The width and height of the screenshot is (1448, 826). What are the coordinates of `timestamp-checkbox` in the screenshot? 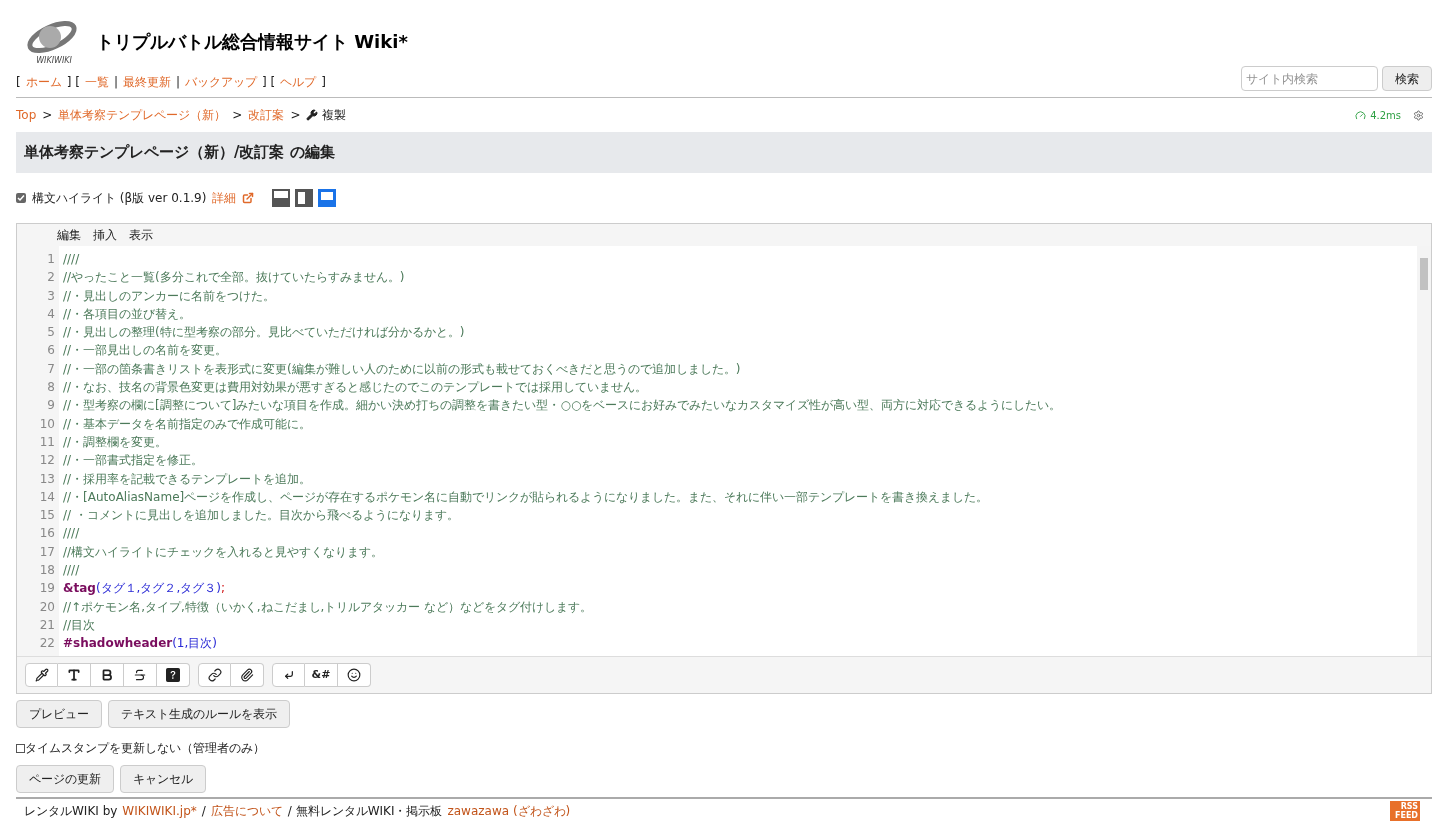 It's located at (20, 748).